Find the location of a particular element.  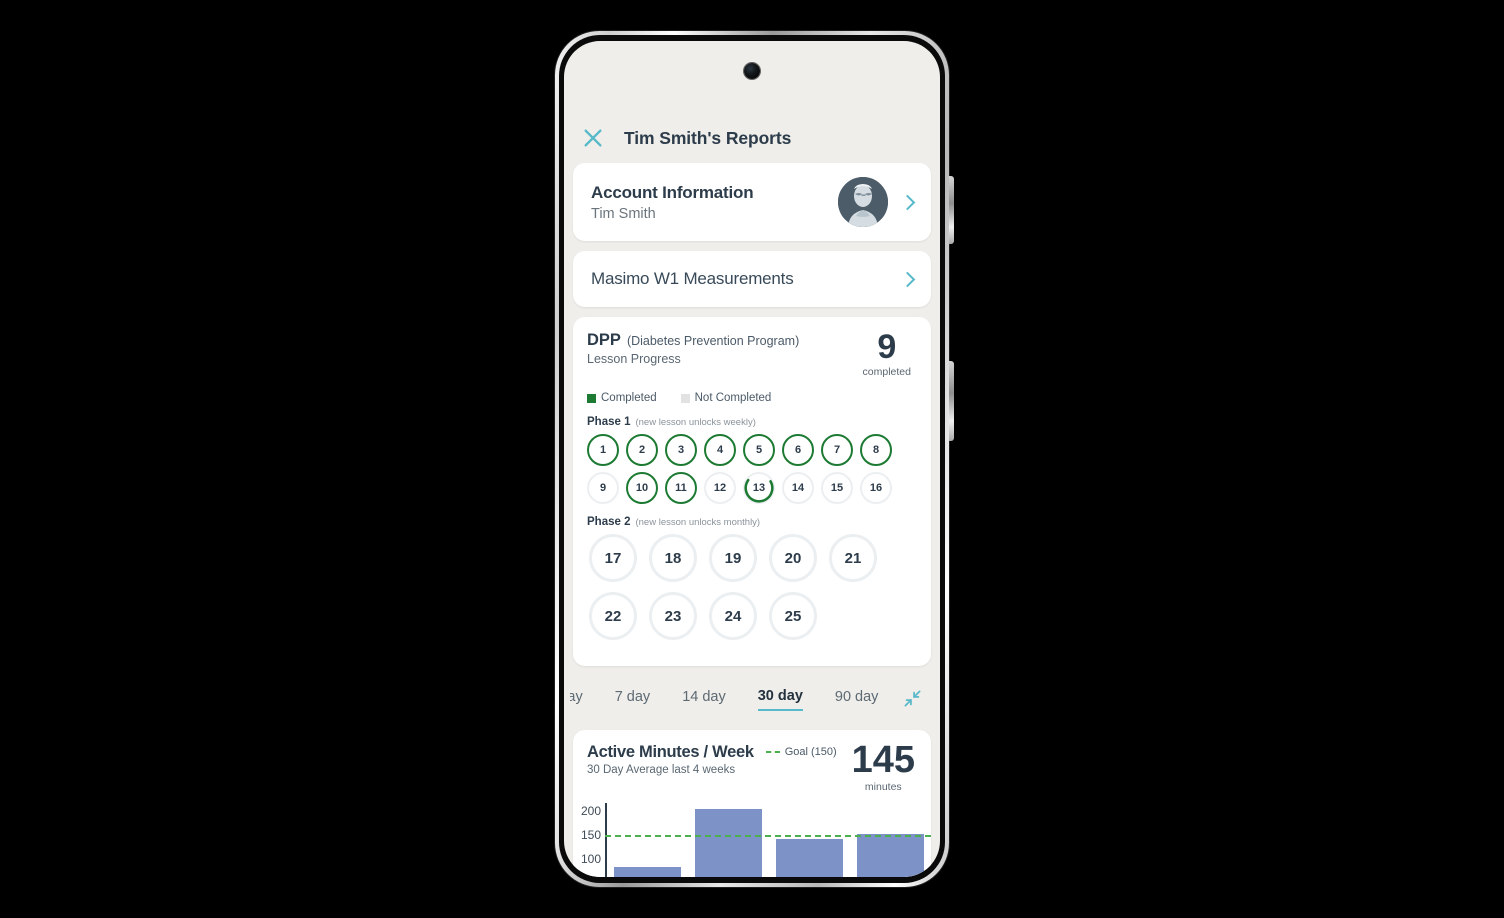

lesson-circle-22: 22 is located at coordinates (613, 616).